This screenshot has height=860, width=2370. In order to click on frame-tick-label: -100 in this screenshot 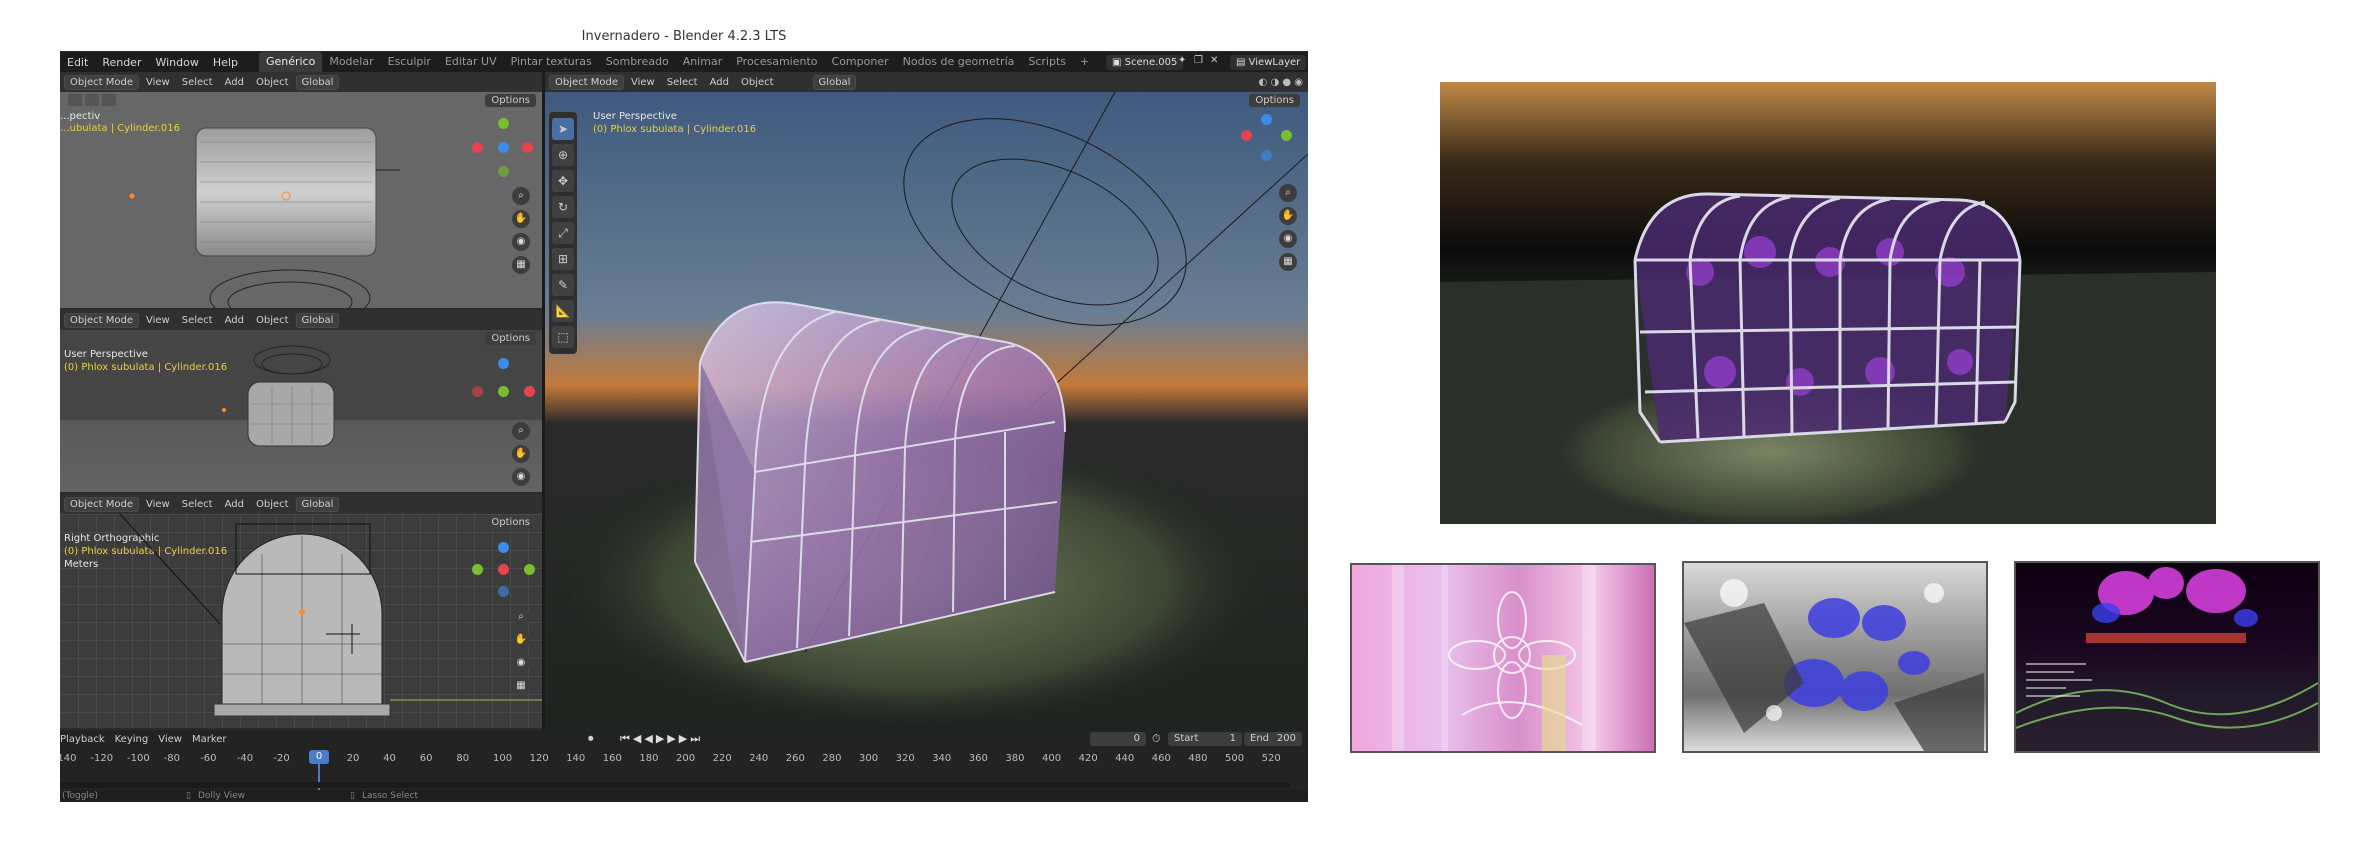, I will do `click(138, 758)`.